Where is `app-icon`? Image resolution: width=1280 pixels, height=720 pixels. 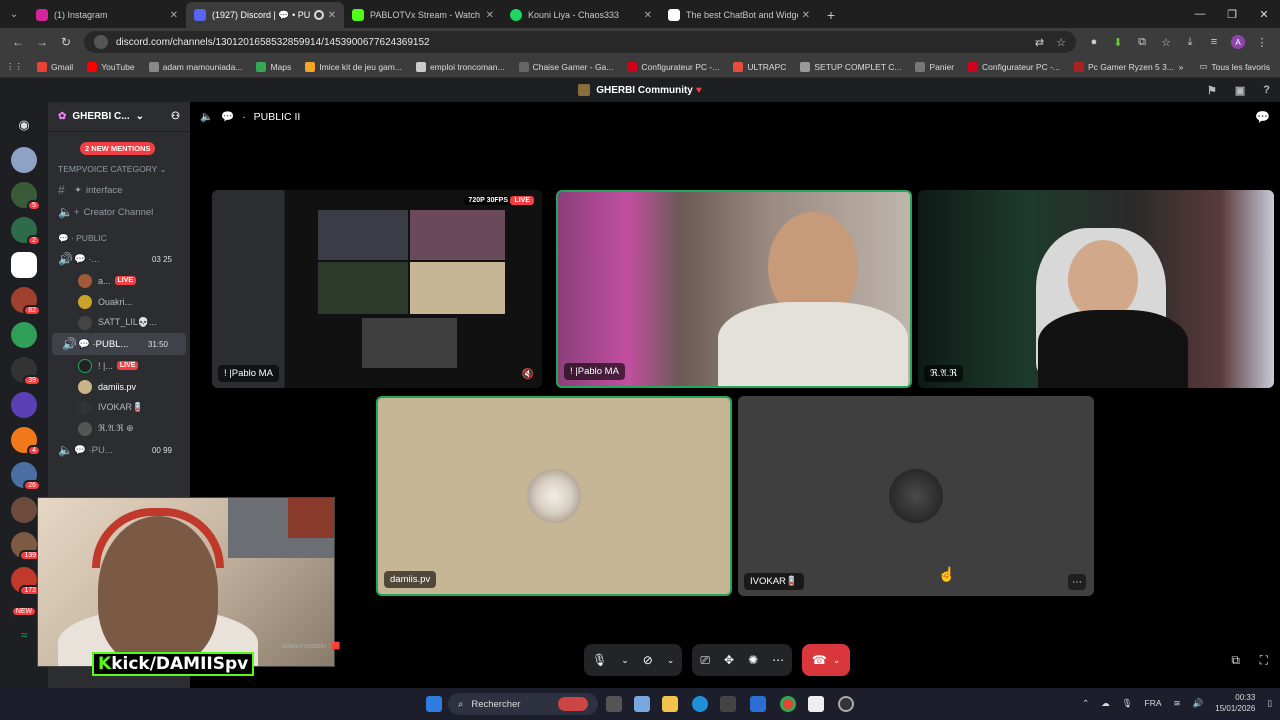 app-icon is located at coordinates (758, 704).